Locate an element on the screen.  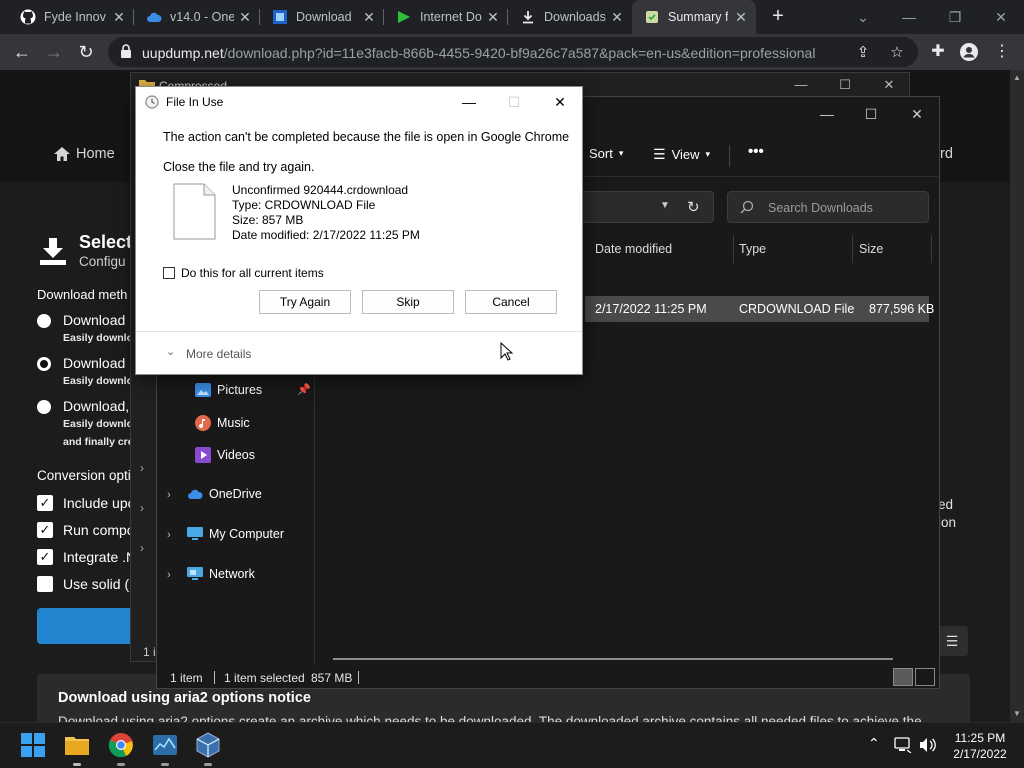
close-window-icon: ✕ is located at coordinates (1001, 17).